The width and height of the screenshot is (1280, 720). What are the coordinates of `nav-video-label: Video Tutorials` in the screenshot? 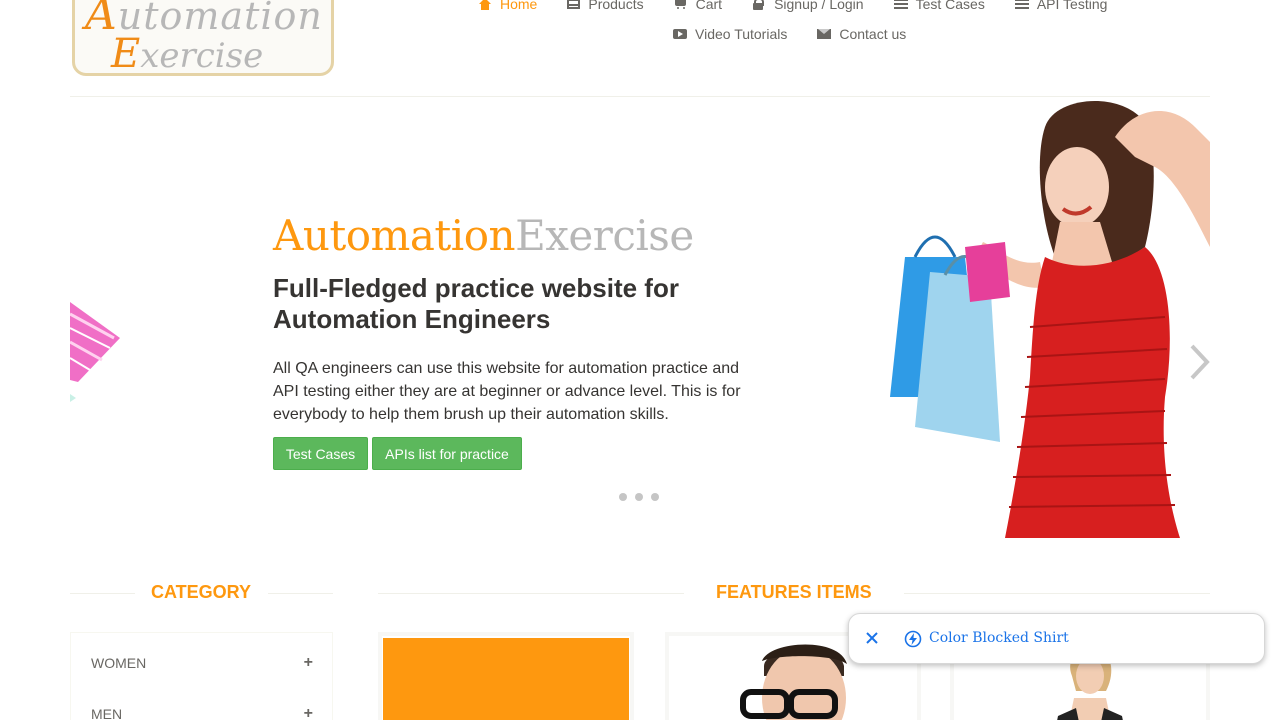 It's located at (741, 34).